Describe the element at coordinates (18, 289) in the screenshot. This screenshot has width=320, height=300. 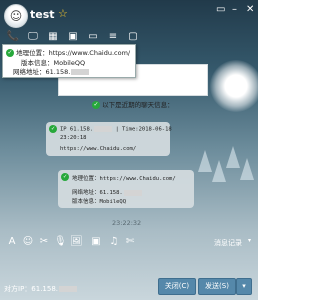
I see `label-text: 对方IP：` at that location.